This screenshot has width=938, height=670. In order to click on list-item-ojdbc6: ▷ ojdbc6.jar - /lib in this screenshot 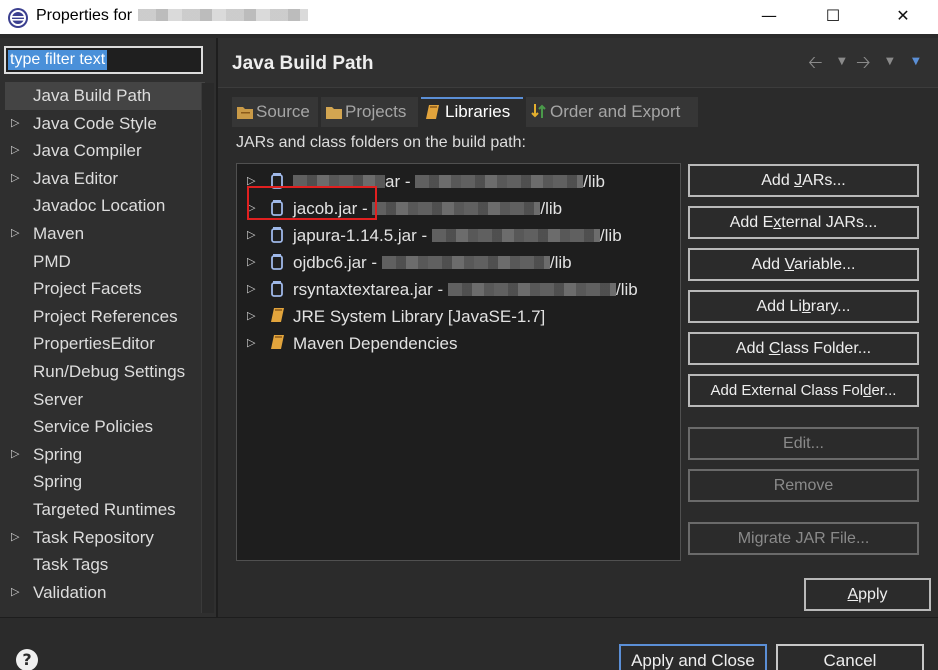, I will do `click(457, 262)`.